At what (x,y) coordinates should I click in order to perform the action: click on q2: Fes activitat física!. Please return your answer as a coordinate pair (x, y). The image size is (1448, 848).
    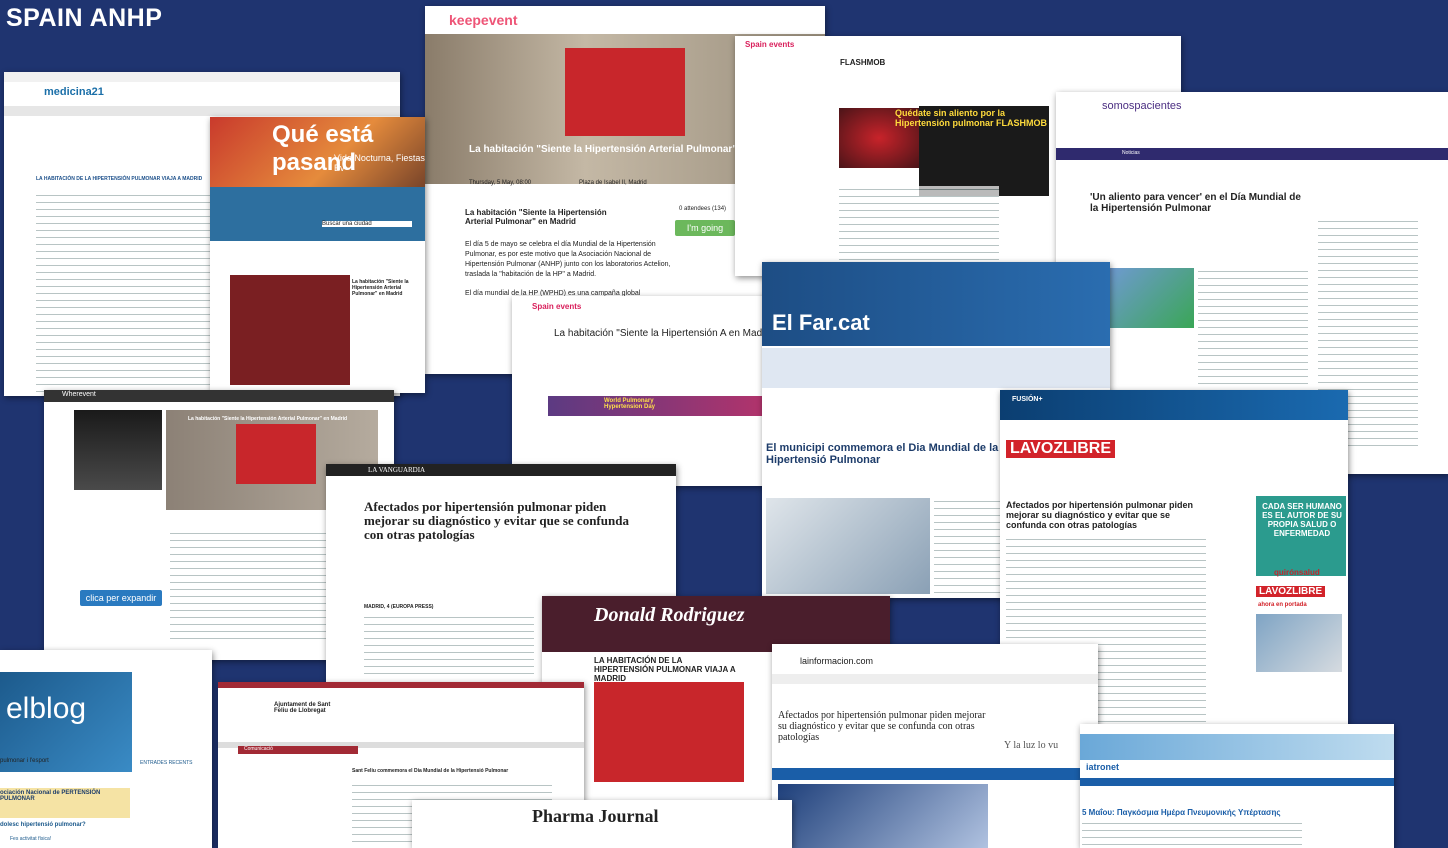
    Looking at the image, I should click on (31, 839).